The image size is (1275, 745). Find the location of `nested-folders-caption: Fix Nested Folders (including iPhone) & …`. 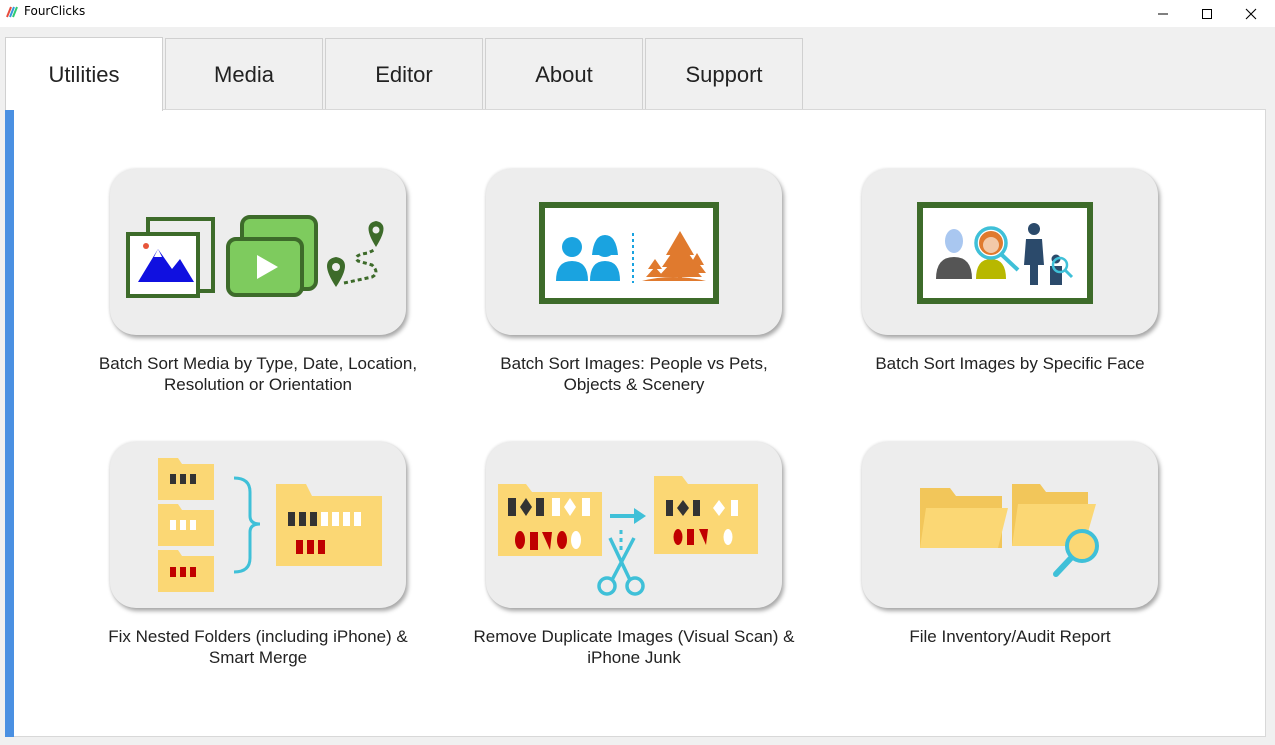

nested-folders-caption: Fix Nested Folders (including iPhone) & … is located at coordinates (258, 647).